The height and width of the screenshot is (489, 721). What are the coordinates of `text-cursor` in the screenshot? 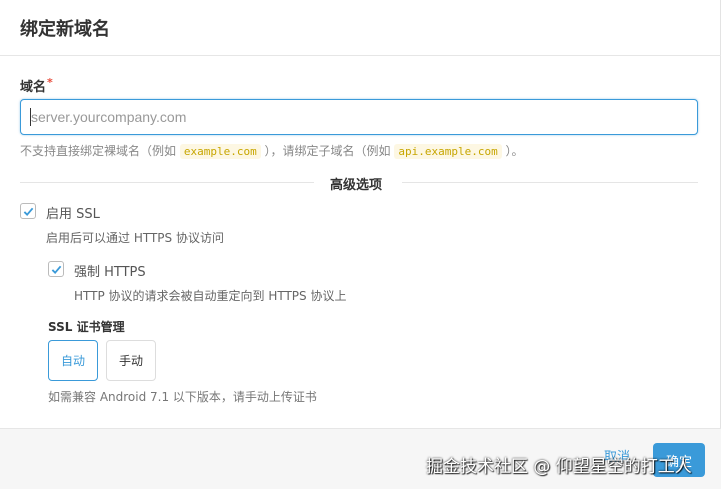 It's located at (30, 117).